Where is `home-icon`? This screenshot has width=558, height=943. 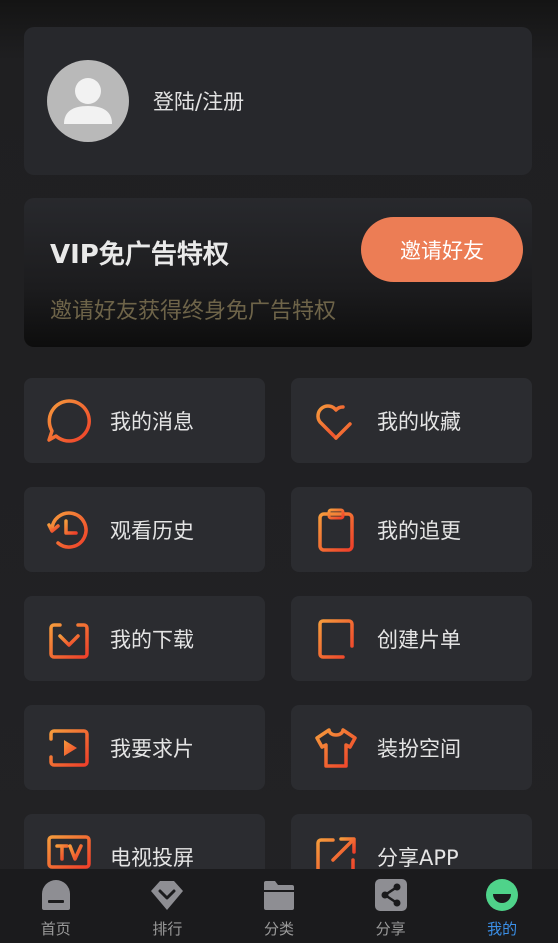
home-icon is located at coordinates (55, 895).